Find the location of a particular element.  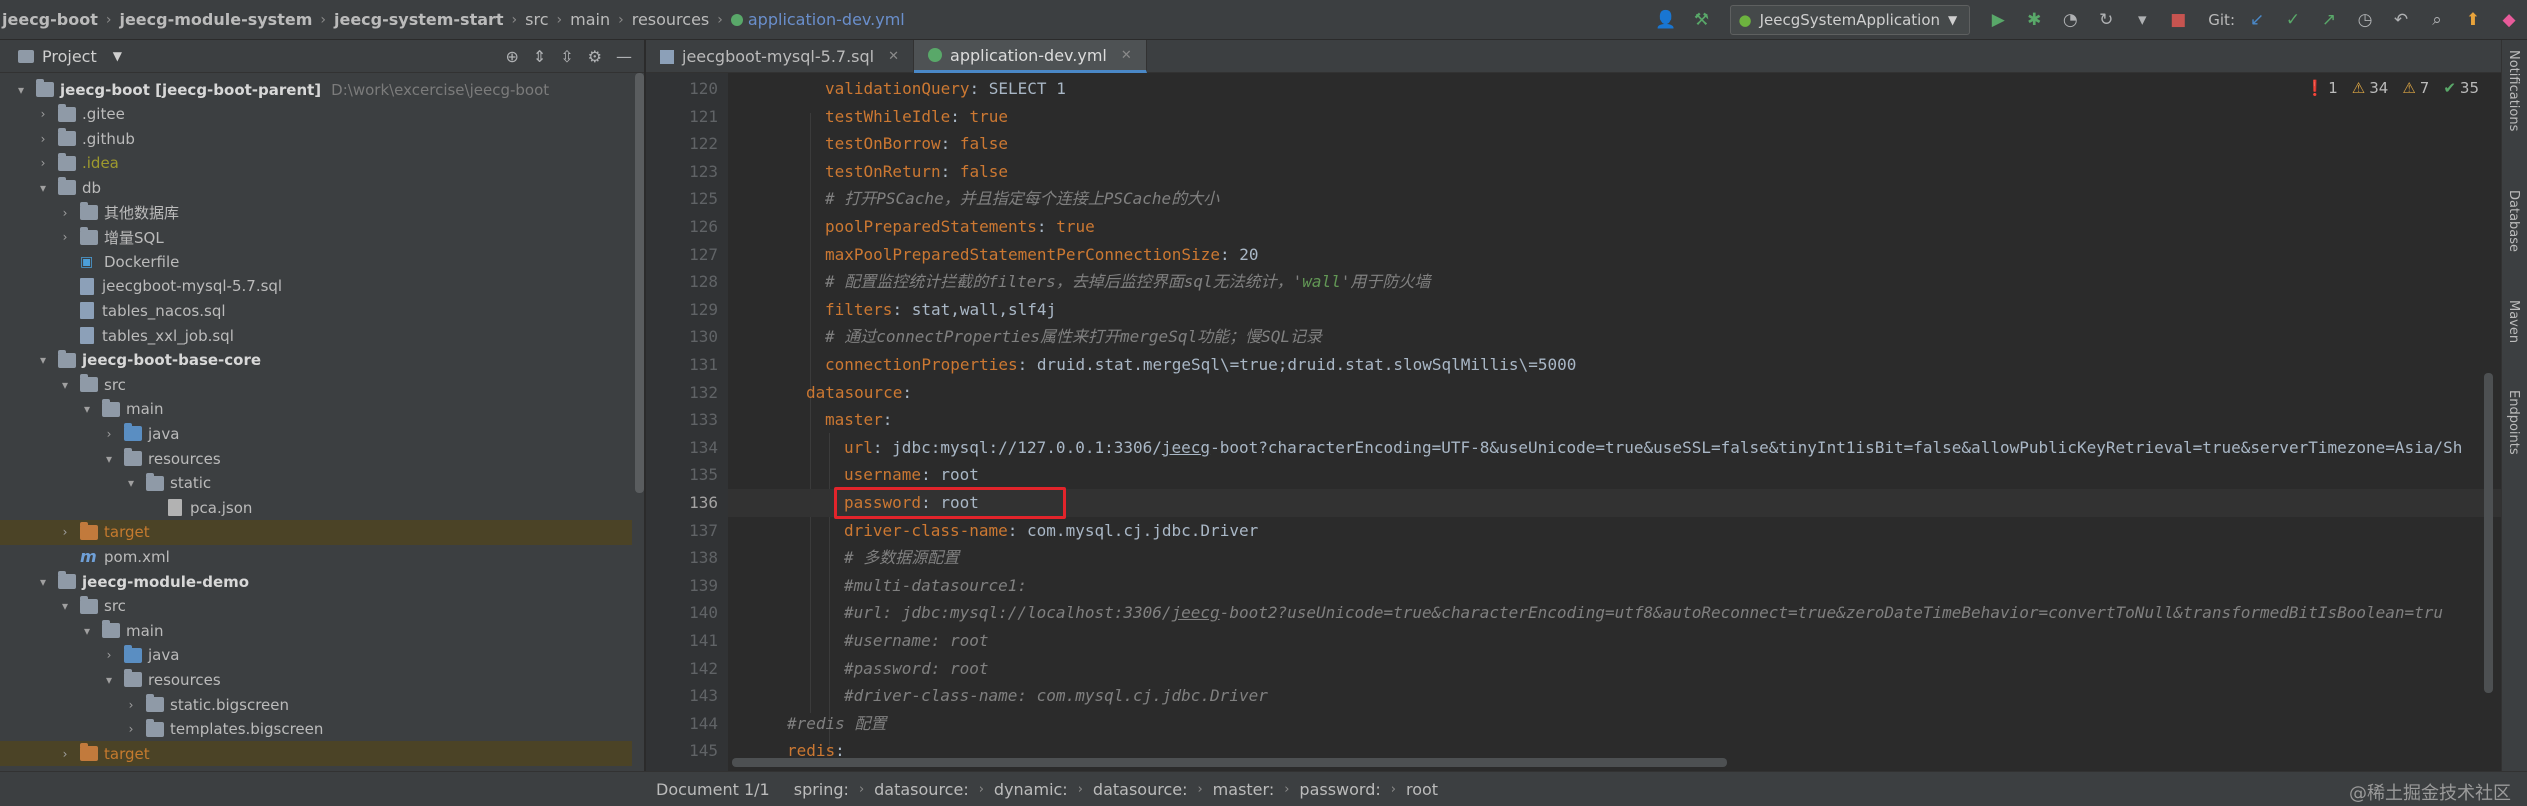

tree-item: › 其他数据库 is located at coordinates (316, 212).